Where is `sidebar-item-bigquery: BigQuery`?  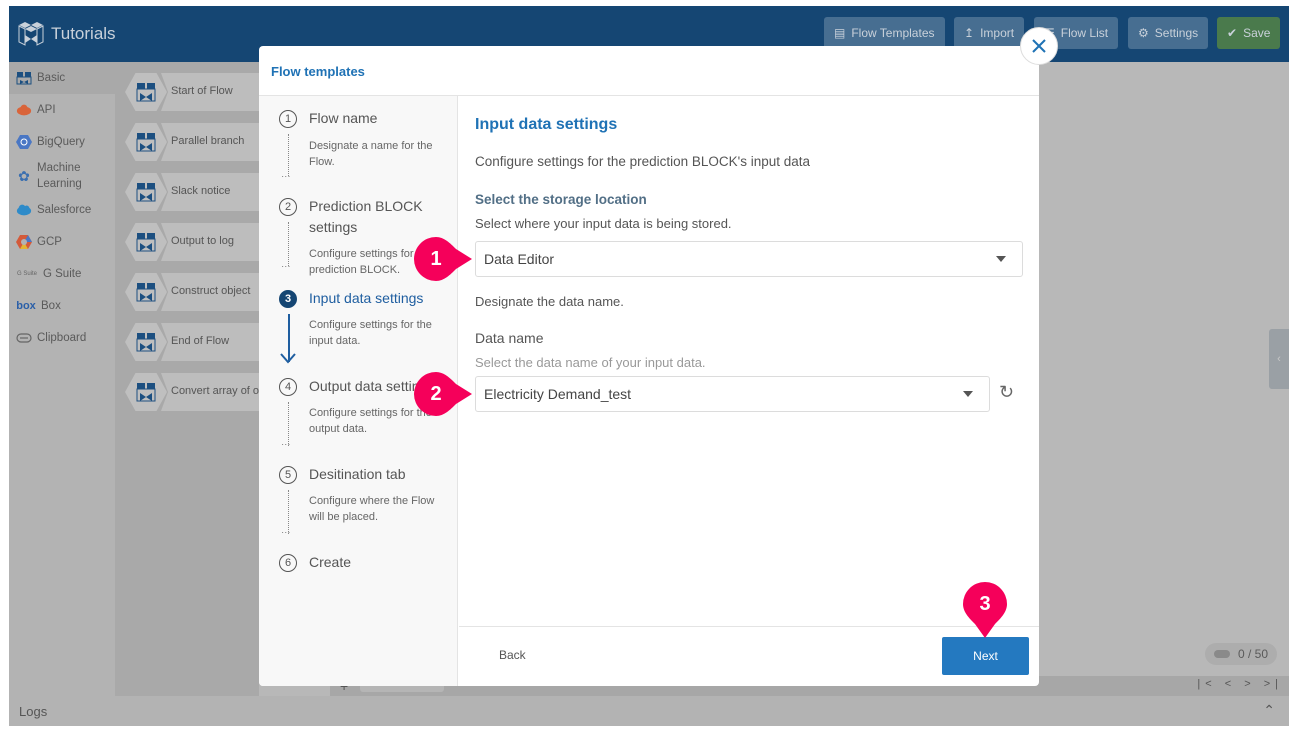
sidebar-item-bigquery: BigQuery is located at coordinates (62, 142).